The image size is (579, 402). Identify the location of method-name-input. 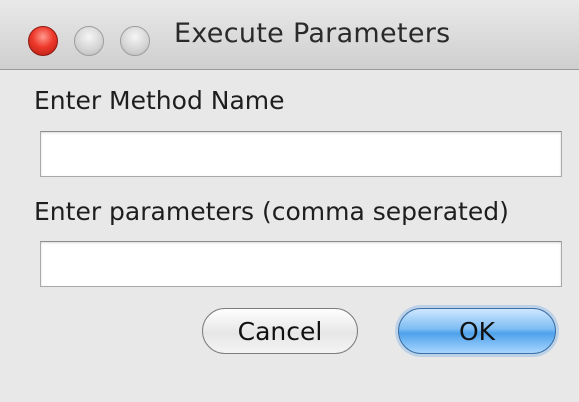
(301, 154).